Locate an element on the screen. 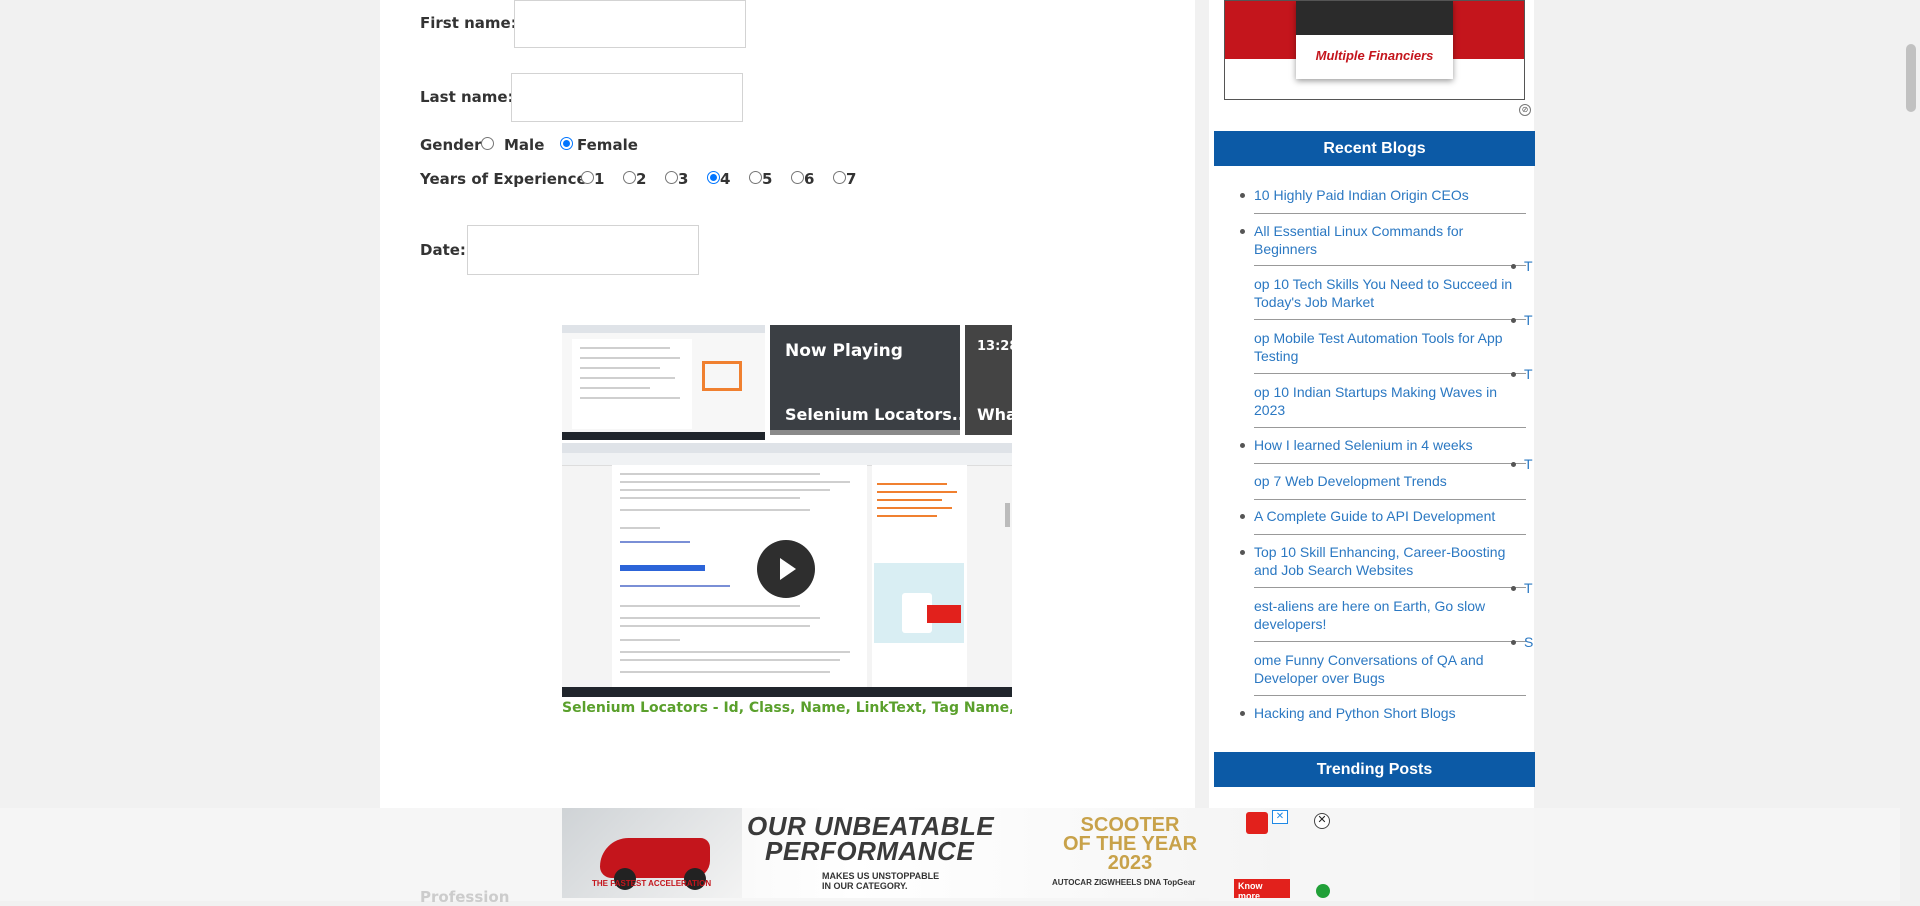 The width and height of the screenshot is (1920, 906). close-ad-icon: ✕ is located at coordinates (1322, 821).